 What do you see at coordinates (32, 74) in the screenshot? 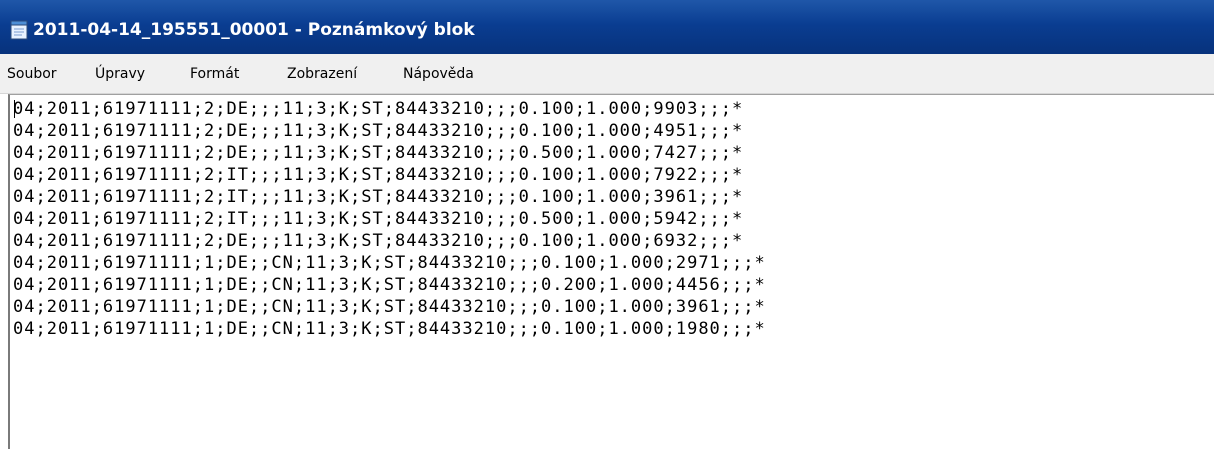
I see `menu-file: Soubor` at bounding box center [32, 74].